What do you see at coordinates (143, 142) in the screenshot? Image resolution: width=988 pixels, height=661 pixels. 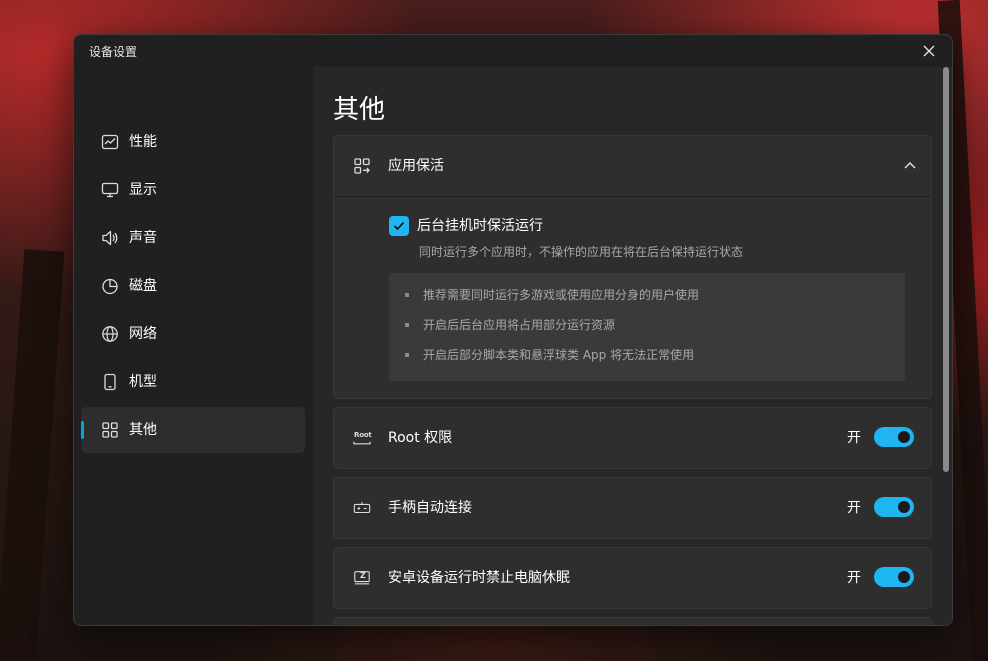 I see `sidebar-item-label: 性能` at bounding box center [143, 142].